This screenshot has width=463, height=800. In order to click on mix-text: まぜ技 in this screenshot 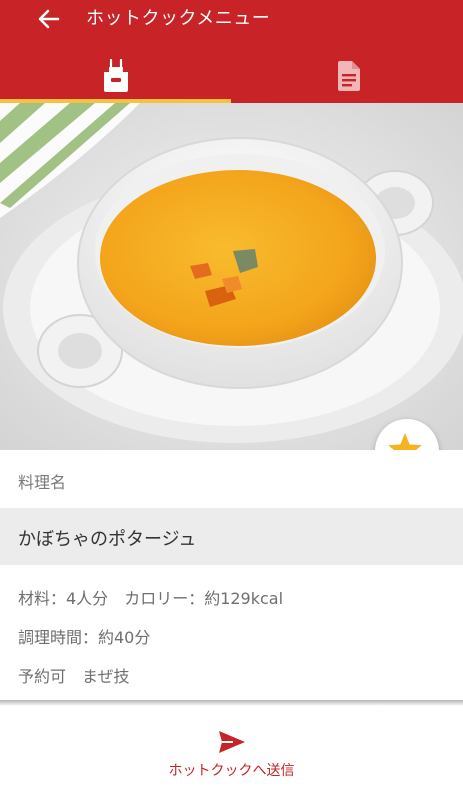, I will do `click(106, 676)`.